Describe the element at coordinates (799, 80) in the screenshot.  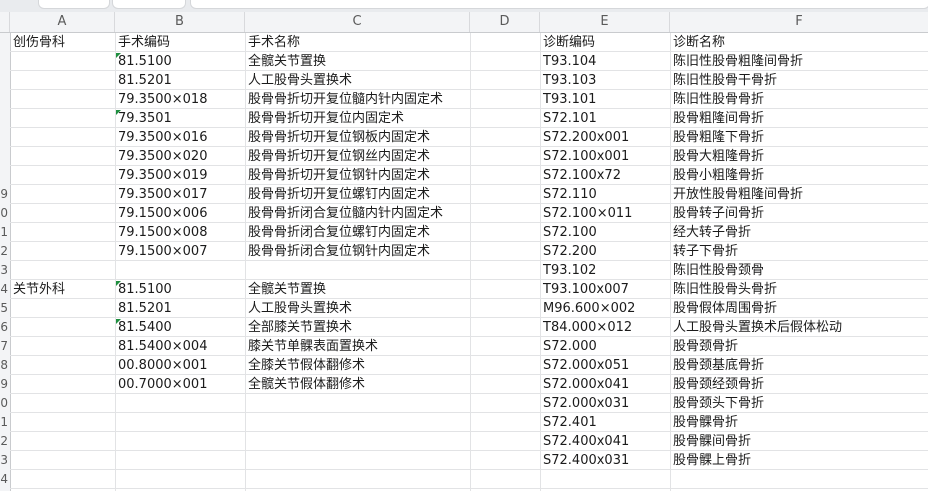
I see `cell-f: 陈旧性股骨干骨折` at that location.